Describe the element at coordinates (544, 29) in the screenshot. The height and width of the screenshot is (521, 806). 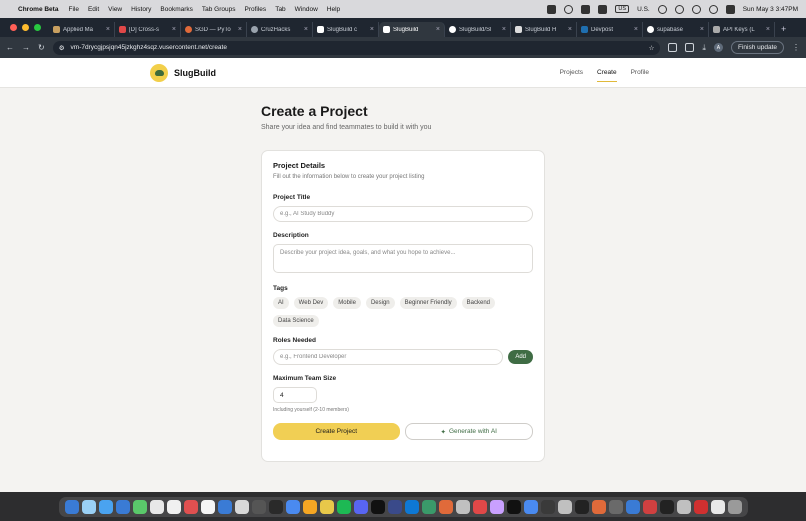
I see `browser-tab: SlugBuild H ×` at that location.